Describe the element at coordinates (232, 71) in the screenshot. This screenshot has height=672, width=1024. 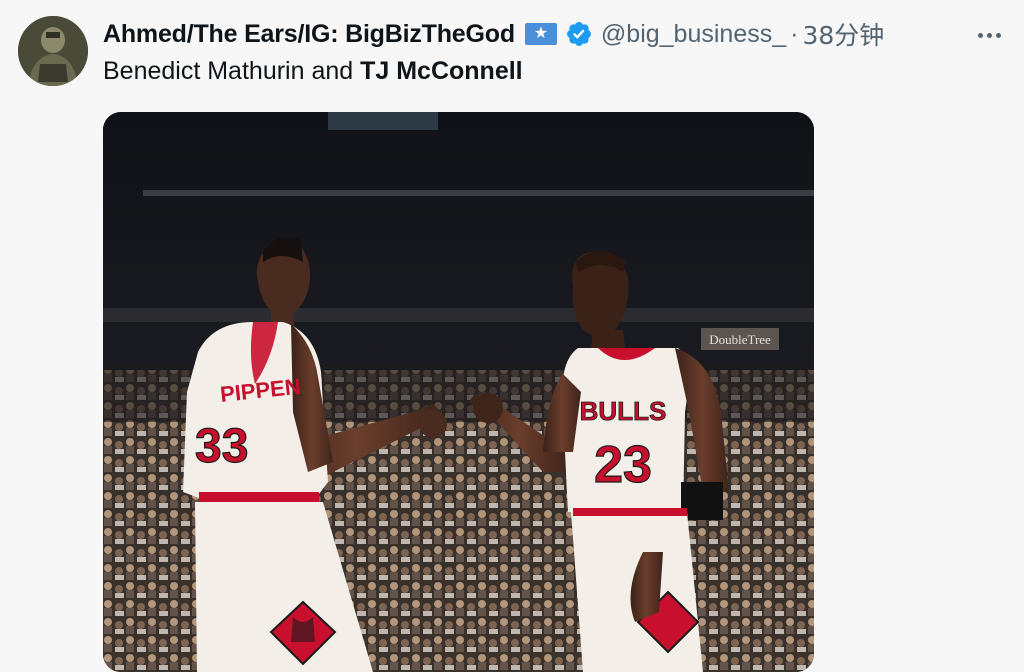
I see `tweet-text-plain: Benedict Mathurin and` at that location.